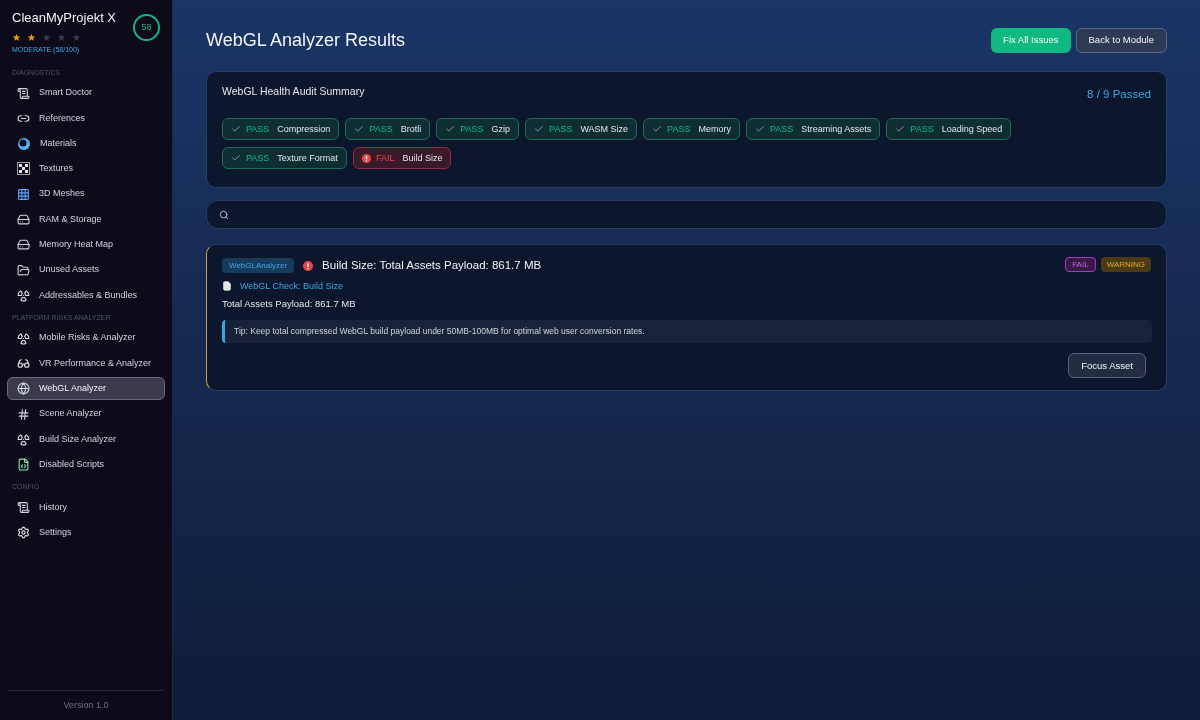  What do you see at coordinates (86, 93) in the screenshot?
I see `sidebar-item: Smart Doctor` at bounding box center [86, 93].